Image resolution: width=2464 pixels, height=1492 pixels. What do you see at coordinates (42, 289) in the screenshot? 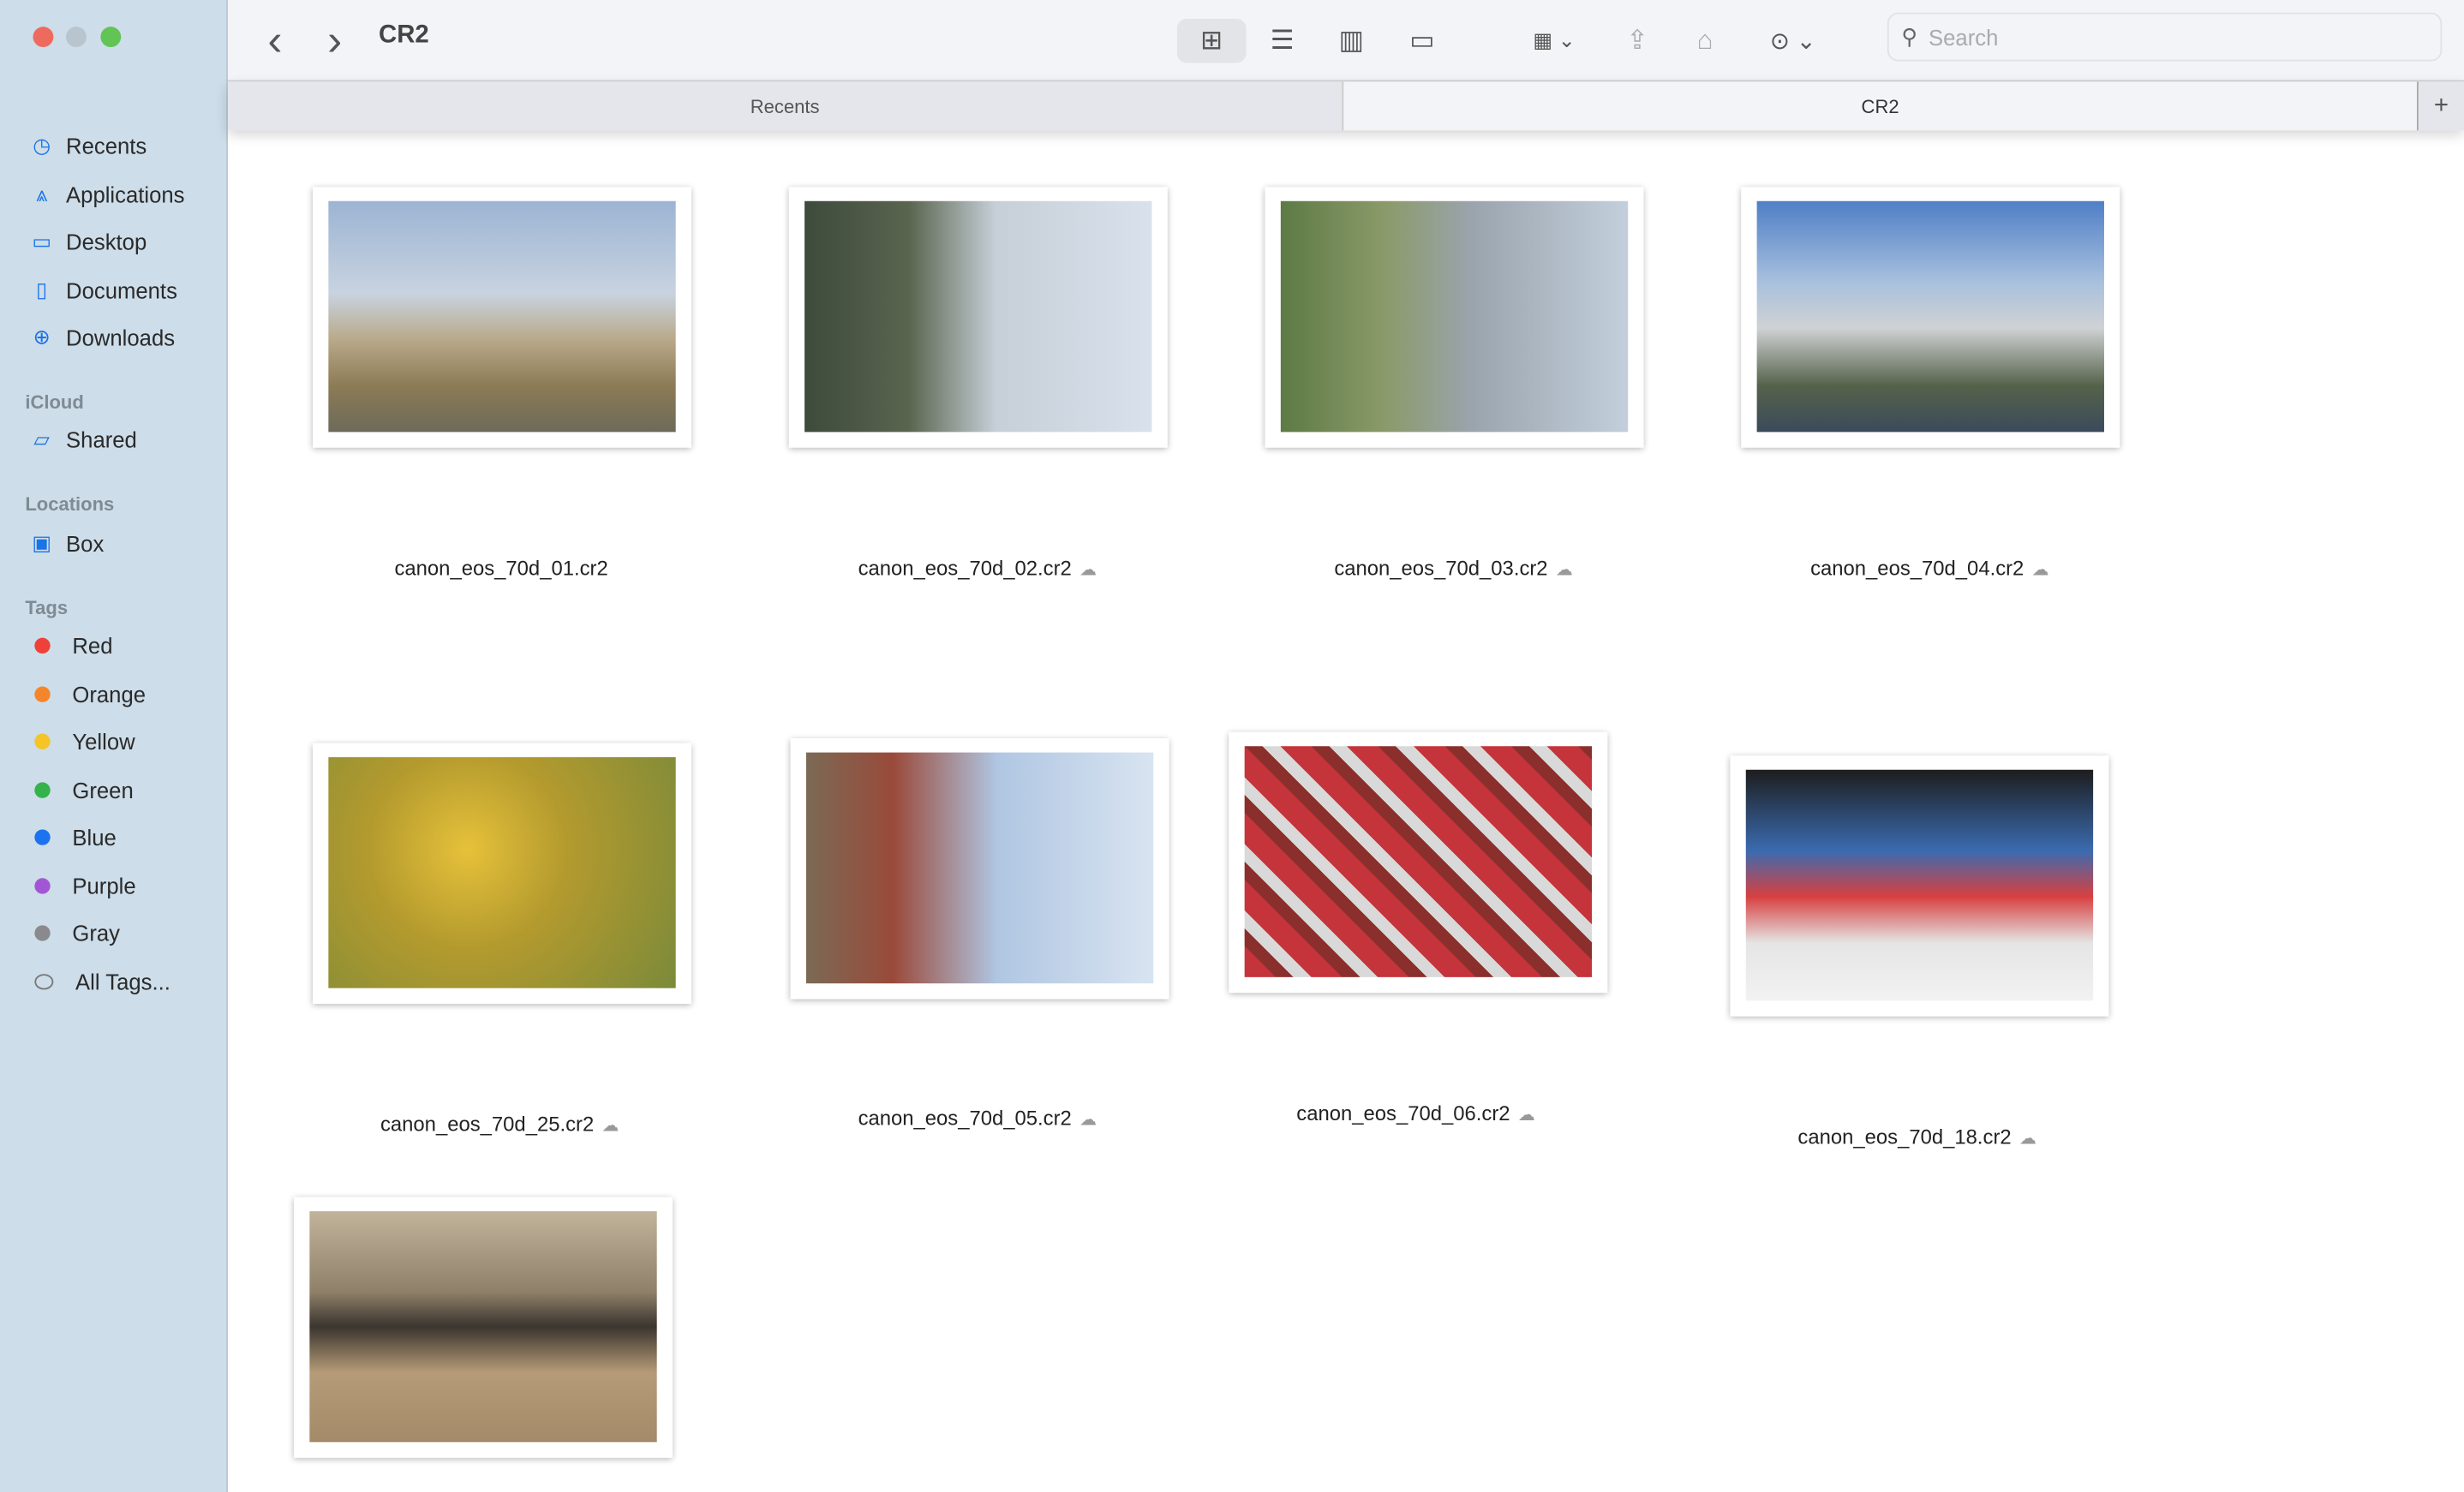
I see `document-icon: ▯` at bounding box center [42, 289].